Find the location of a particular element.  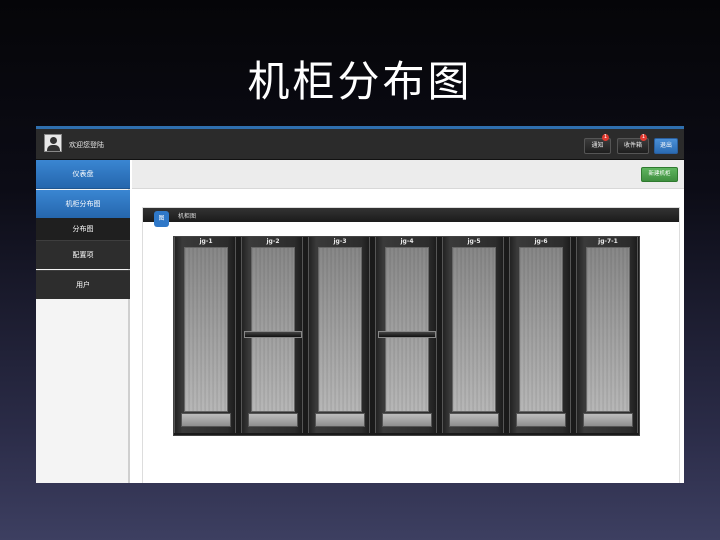

notice-button: 通知 1 is located at coordinates (597, 144).